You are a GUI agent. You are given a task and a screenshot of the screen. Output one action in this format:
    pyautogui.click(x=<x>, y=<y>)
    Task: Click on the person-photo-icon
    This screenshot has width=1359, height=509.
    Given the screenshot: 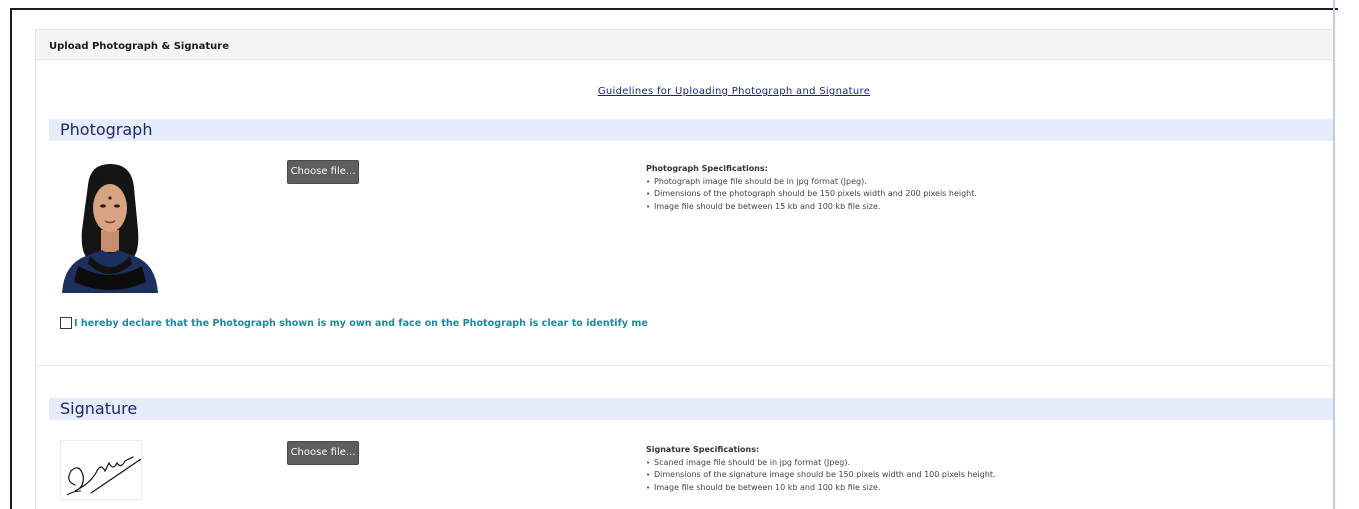 What is the action you would take?
    pyautogui.click(x=110, y=226)
    